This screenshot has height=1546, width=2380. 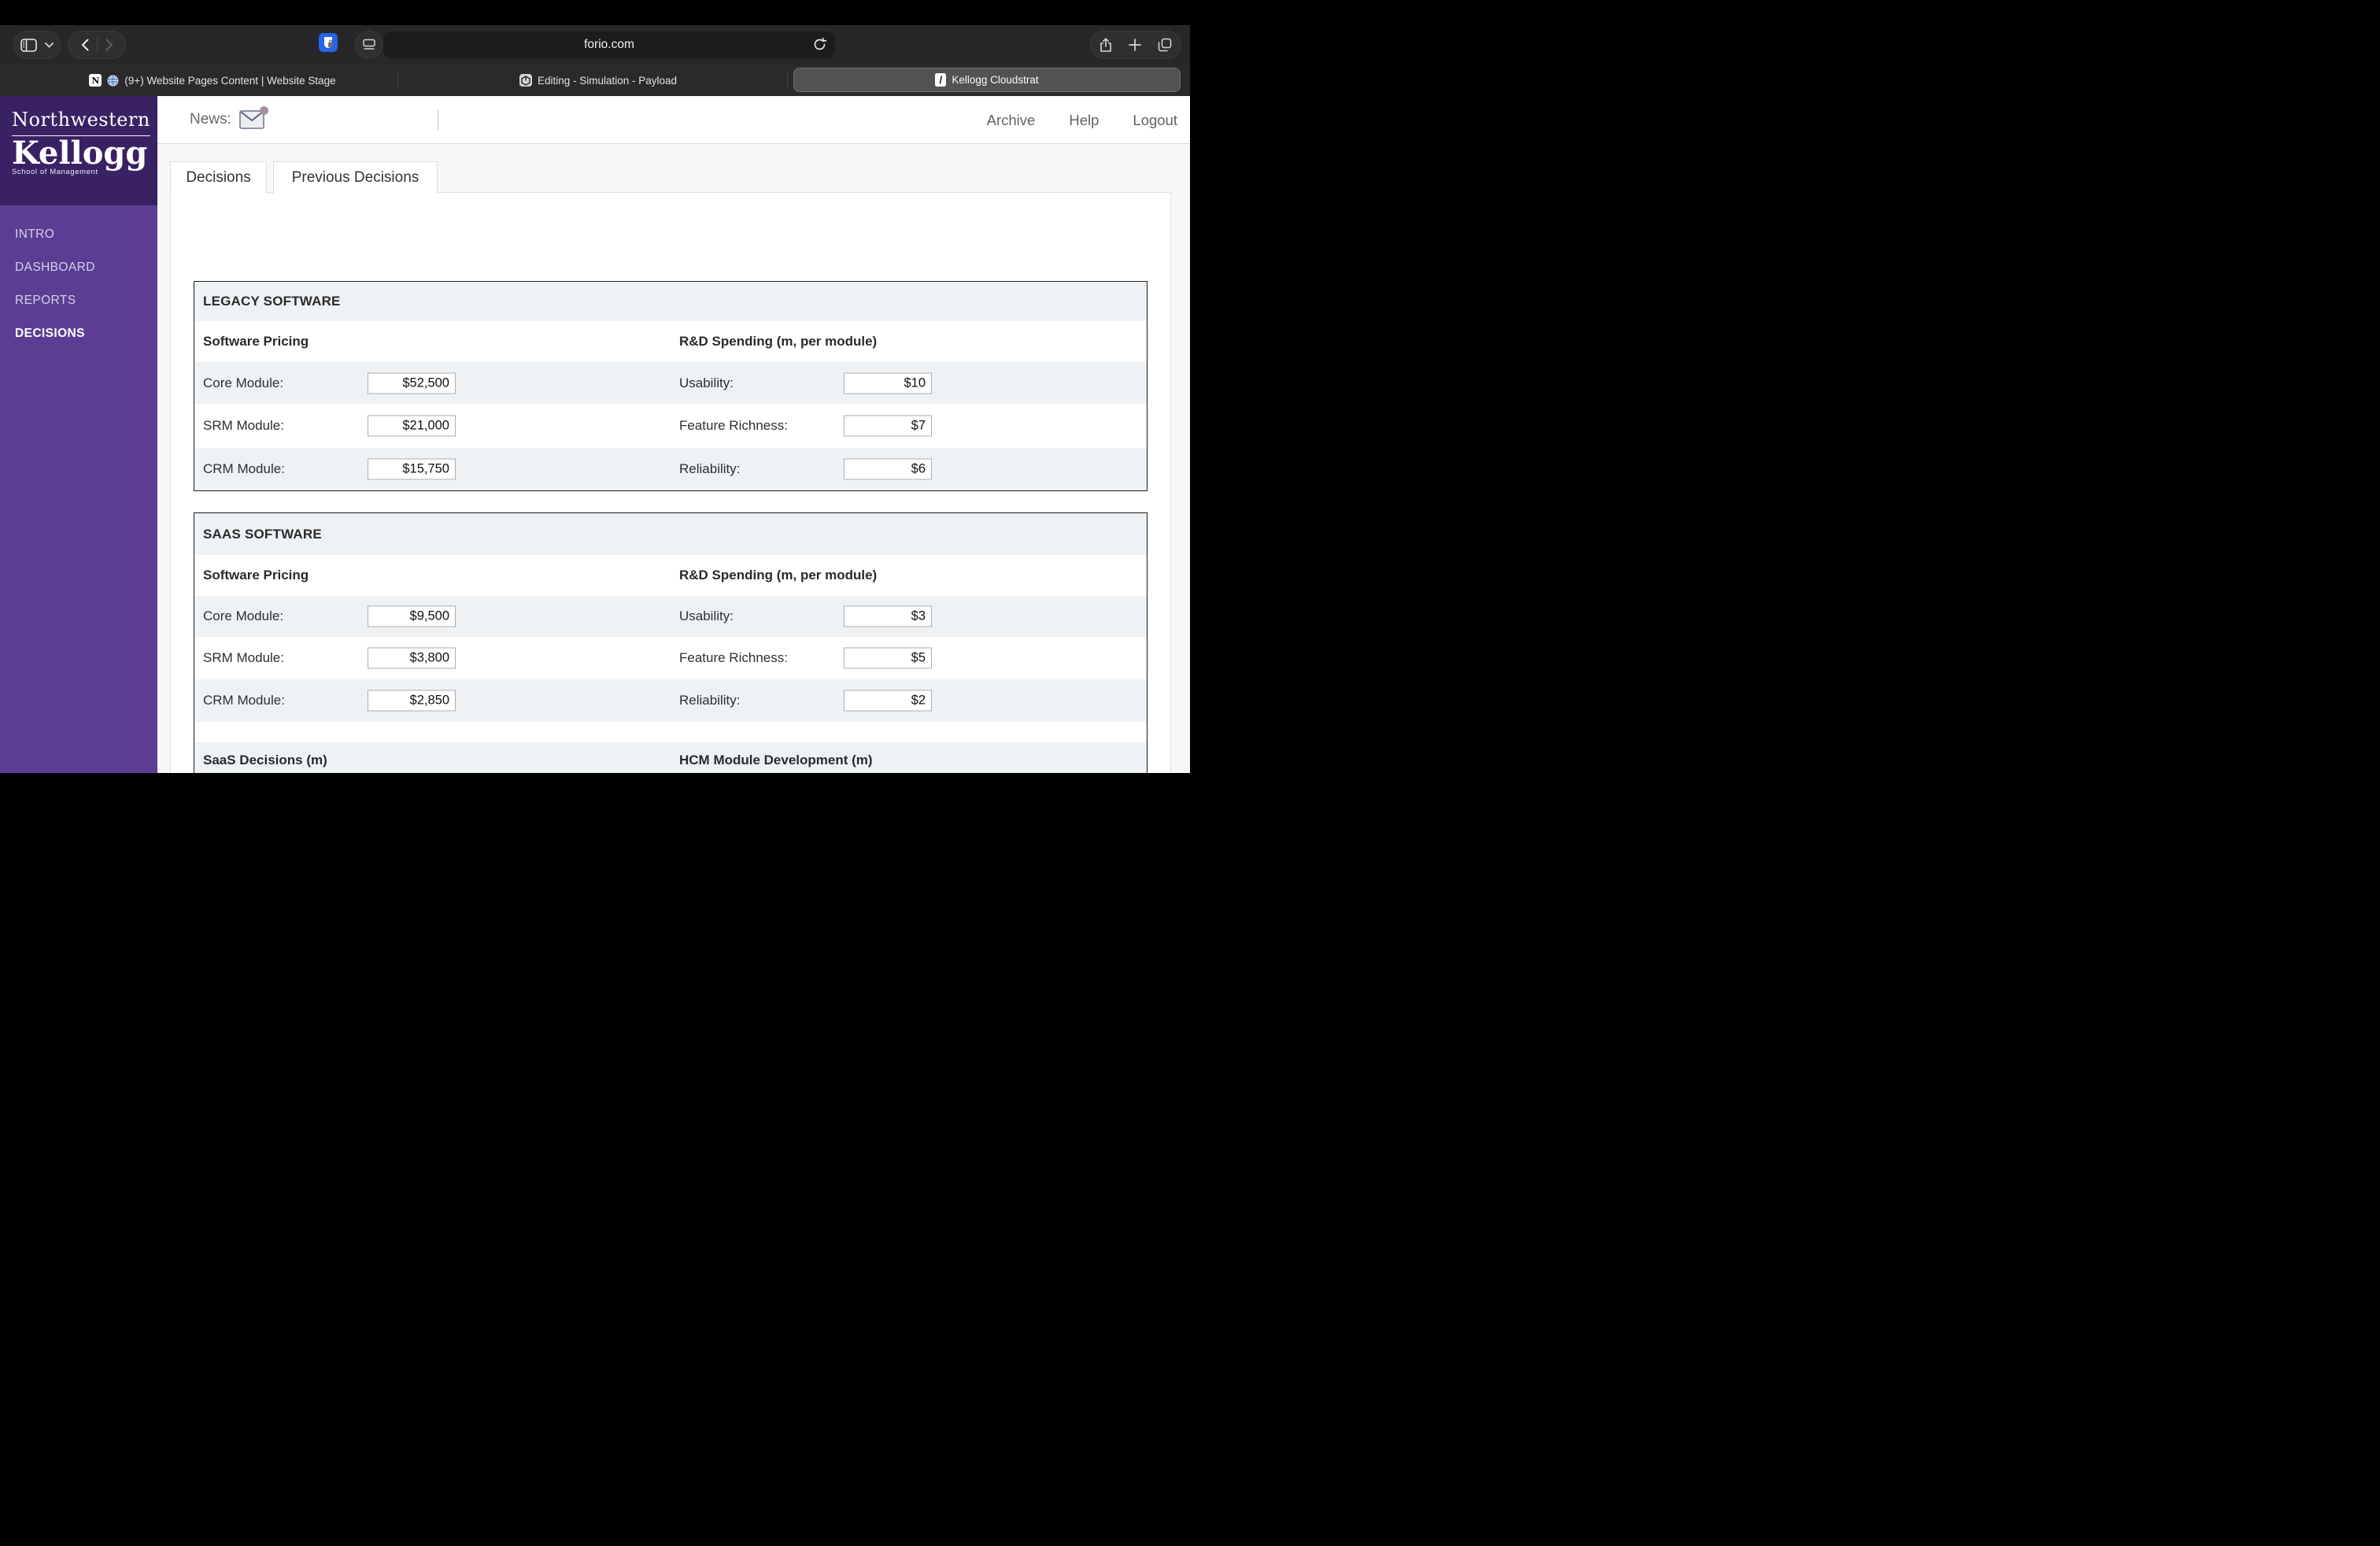 I want to click on nav-buttons, so click(x=97, y=45).